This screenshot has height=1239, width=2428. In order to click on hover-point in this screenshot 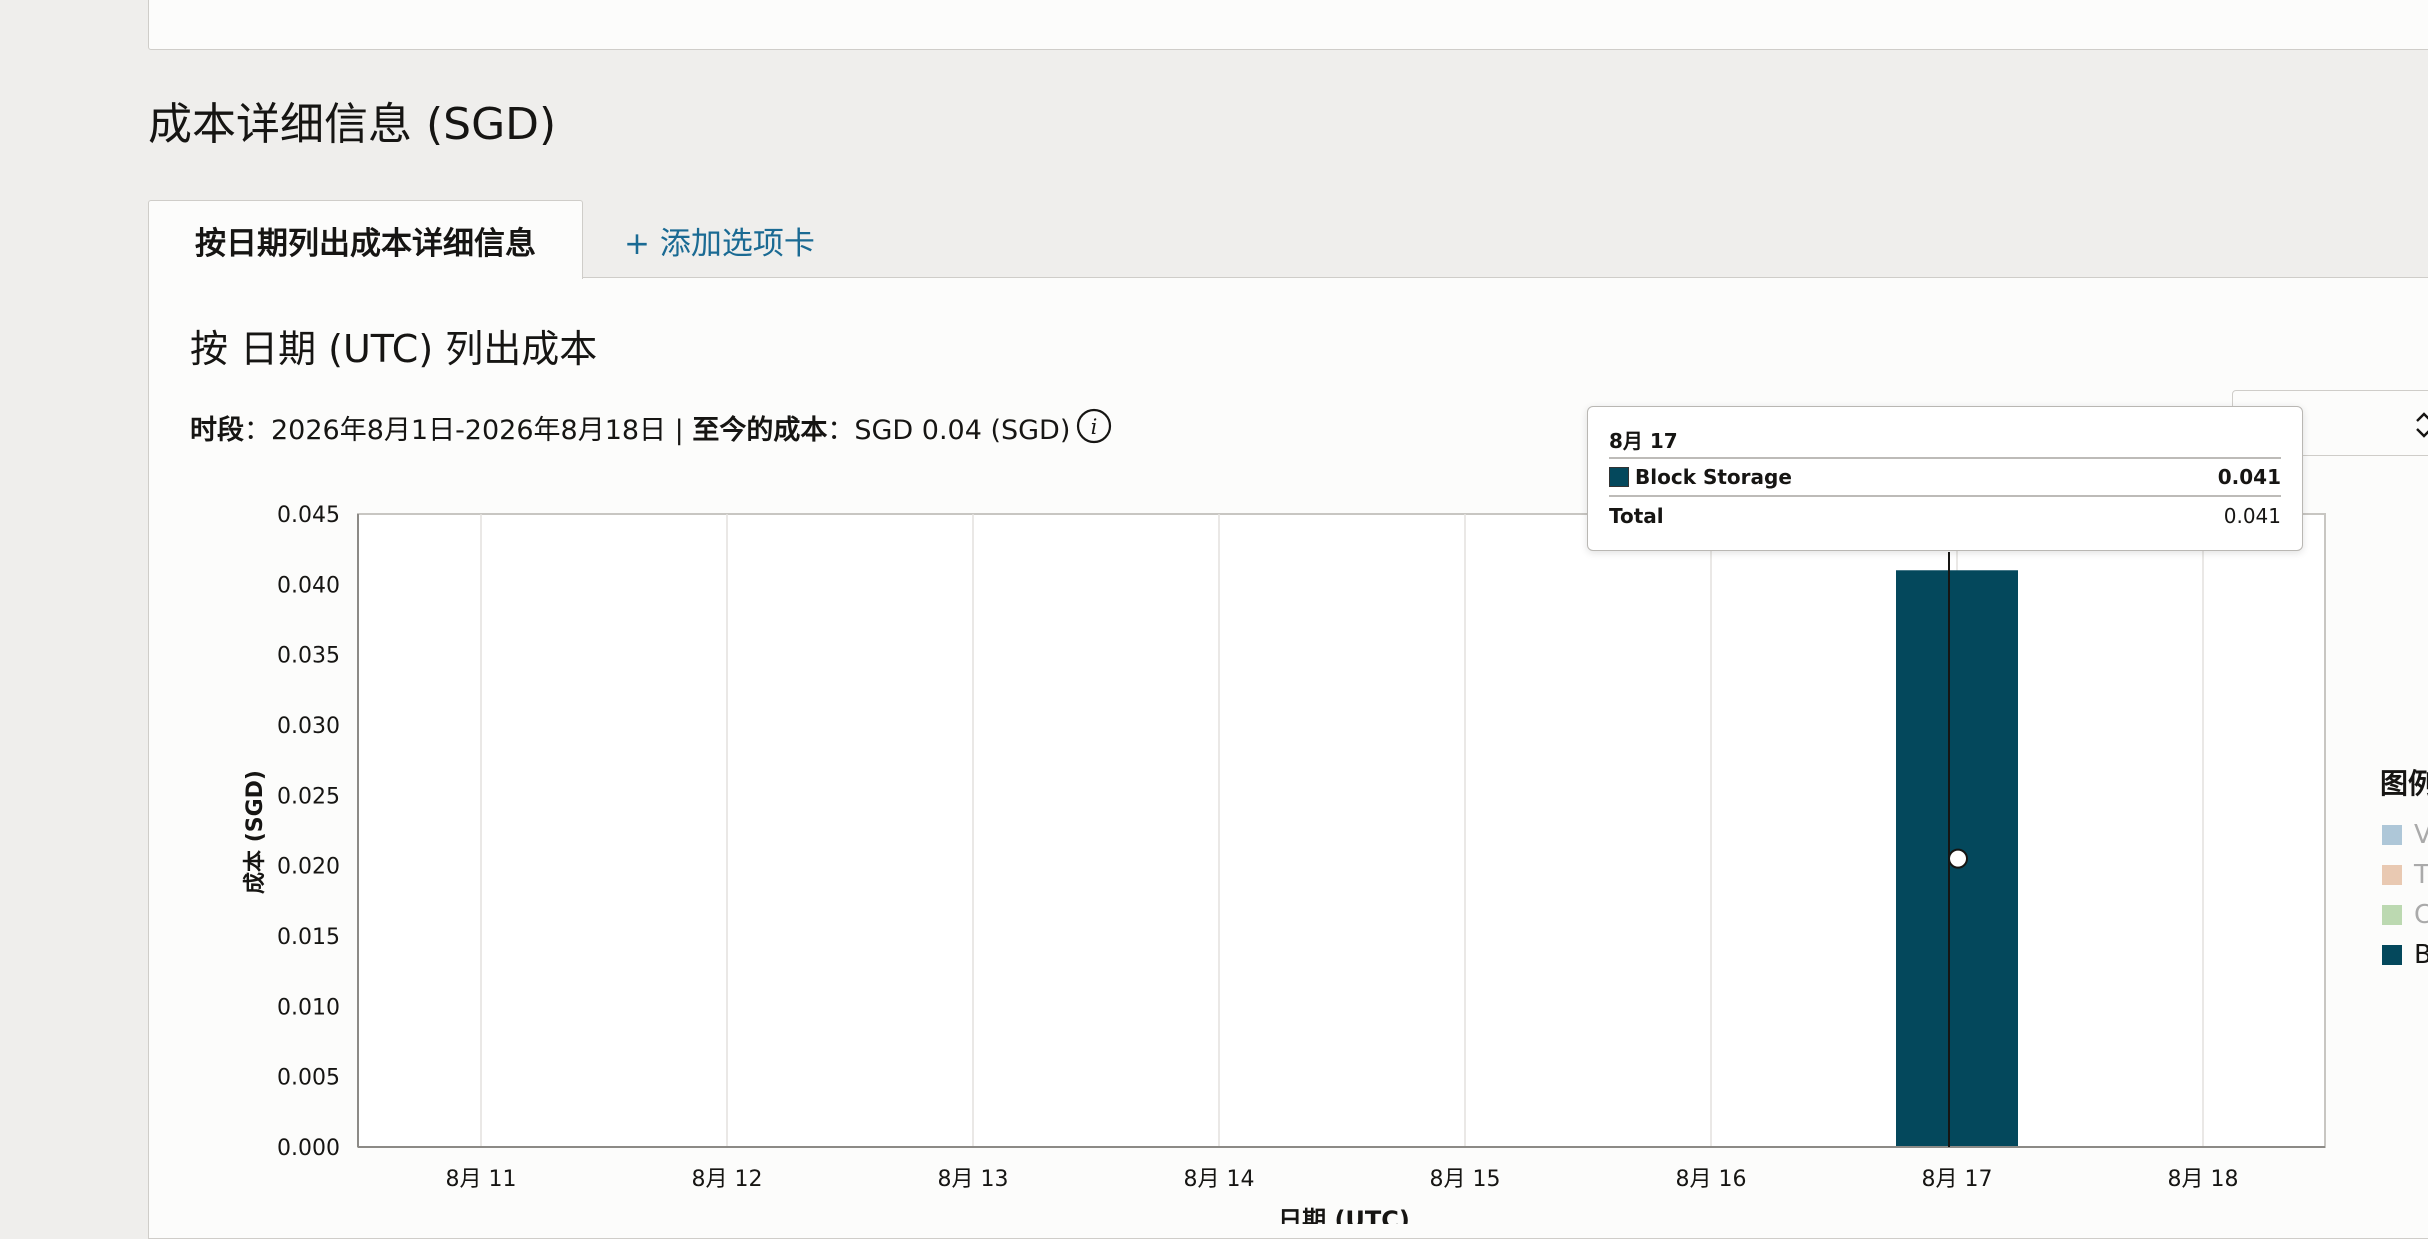, I will do `click(1958, 858)`.